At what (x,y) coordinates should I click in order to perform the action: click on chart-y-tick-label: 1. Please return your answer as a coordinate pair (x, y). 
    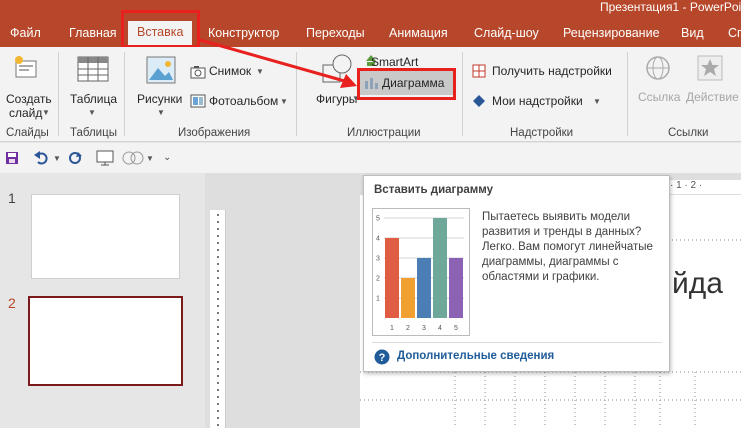
    Looking at the image, I should click on (378, 299).